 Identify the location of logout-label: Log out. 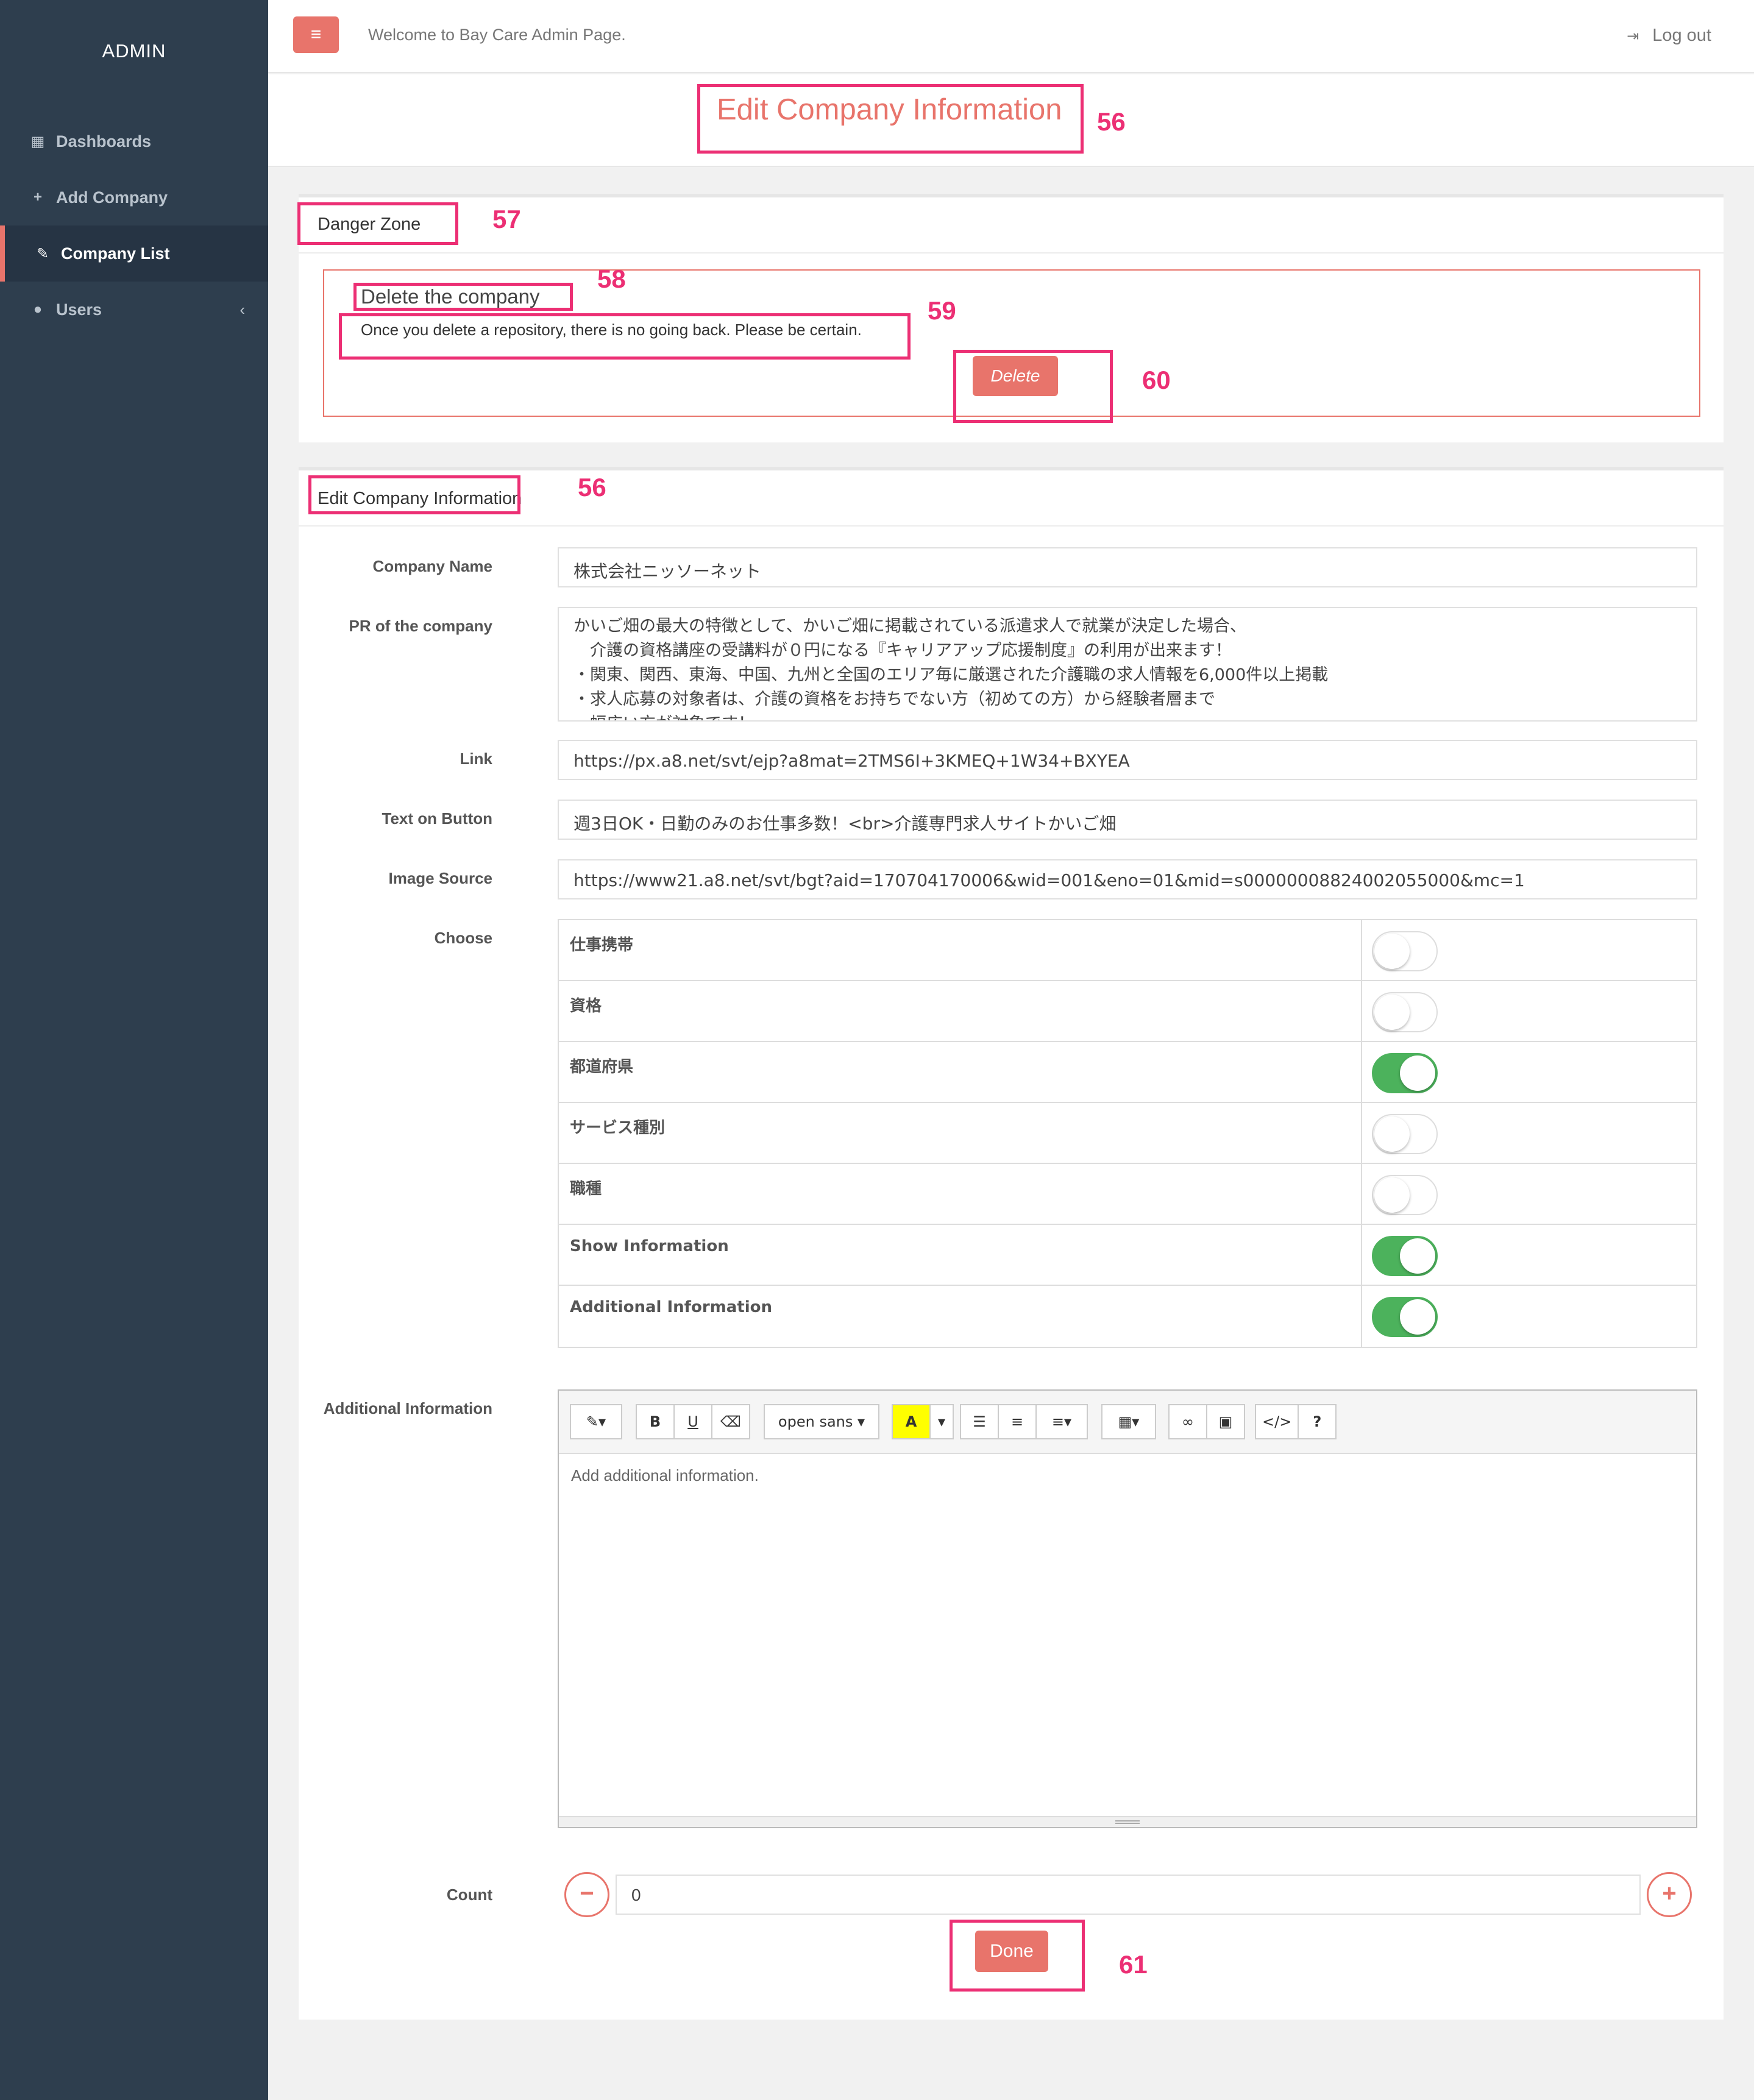
(1681, 35).